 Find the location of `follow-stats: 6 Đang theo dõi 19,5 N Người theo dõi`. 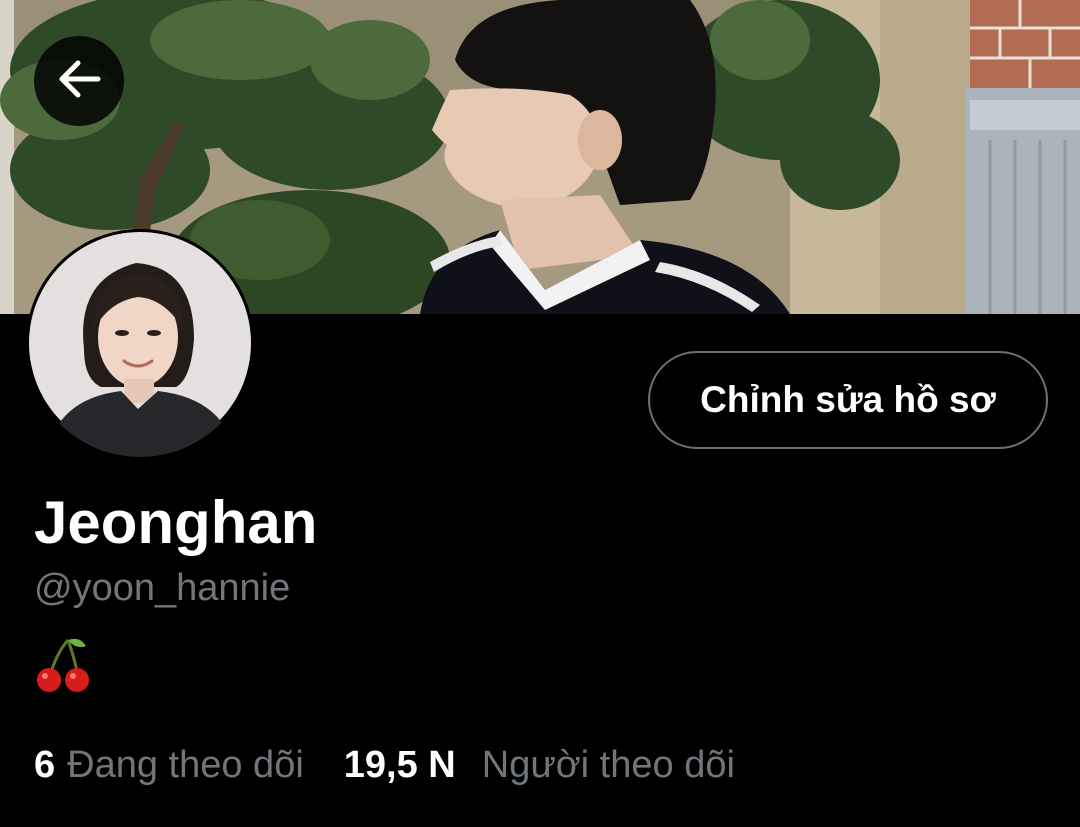

follow-stats: 6 Đang theo dõi 19,5 N Người theo dõi is located at coordinates (384, 765).